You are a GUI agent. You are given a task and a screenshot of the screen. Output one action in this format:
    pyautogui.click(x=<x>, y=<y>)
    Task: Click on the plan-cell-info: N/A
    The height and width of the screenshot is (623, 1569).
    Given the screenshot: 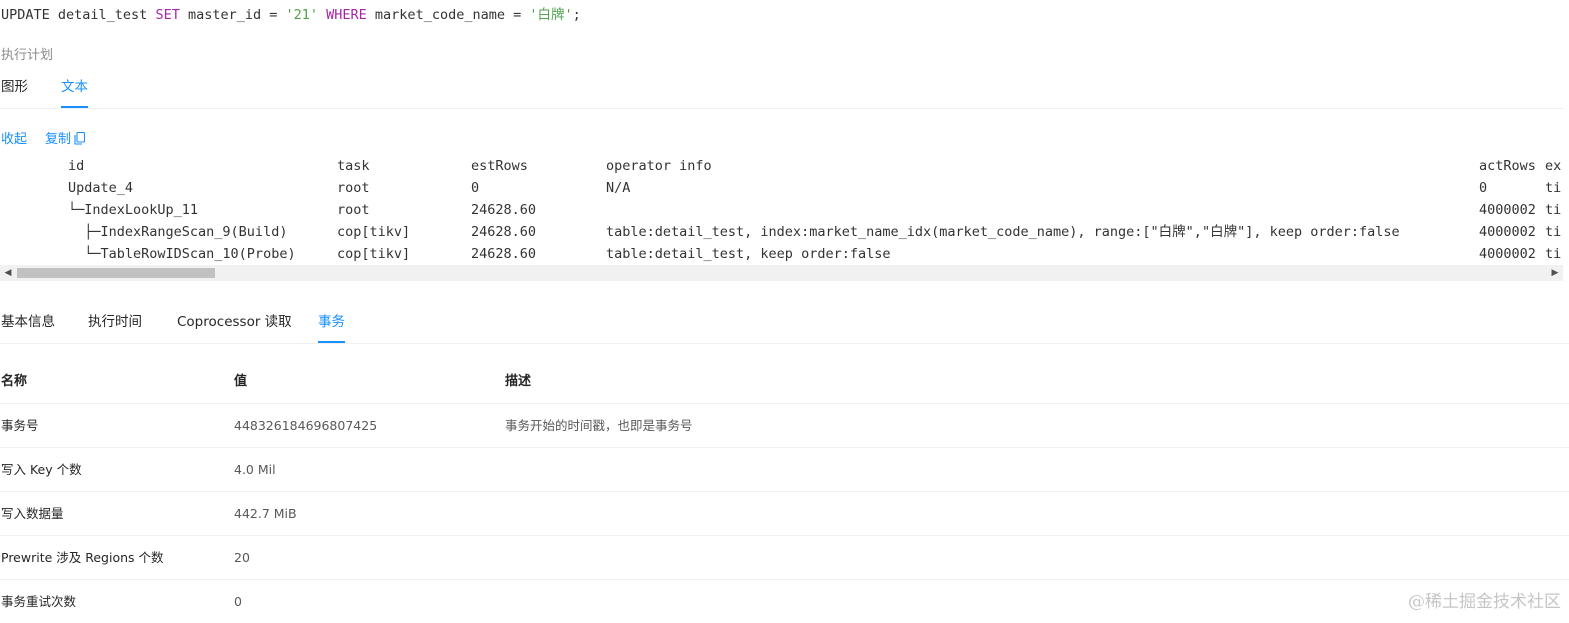 What is the action you would take?
    pyautogui.click(x=618, y=188)
    